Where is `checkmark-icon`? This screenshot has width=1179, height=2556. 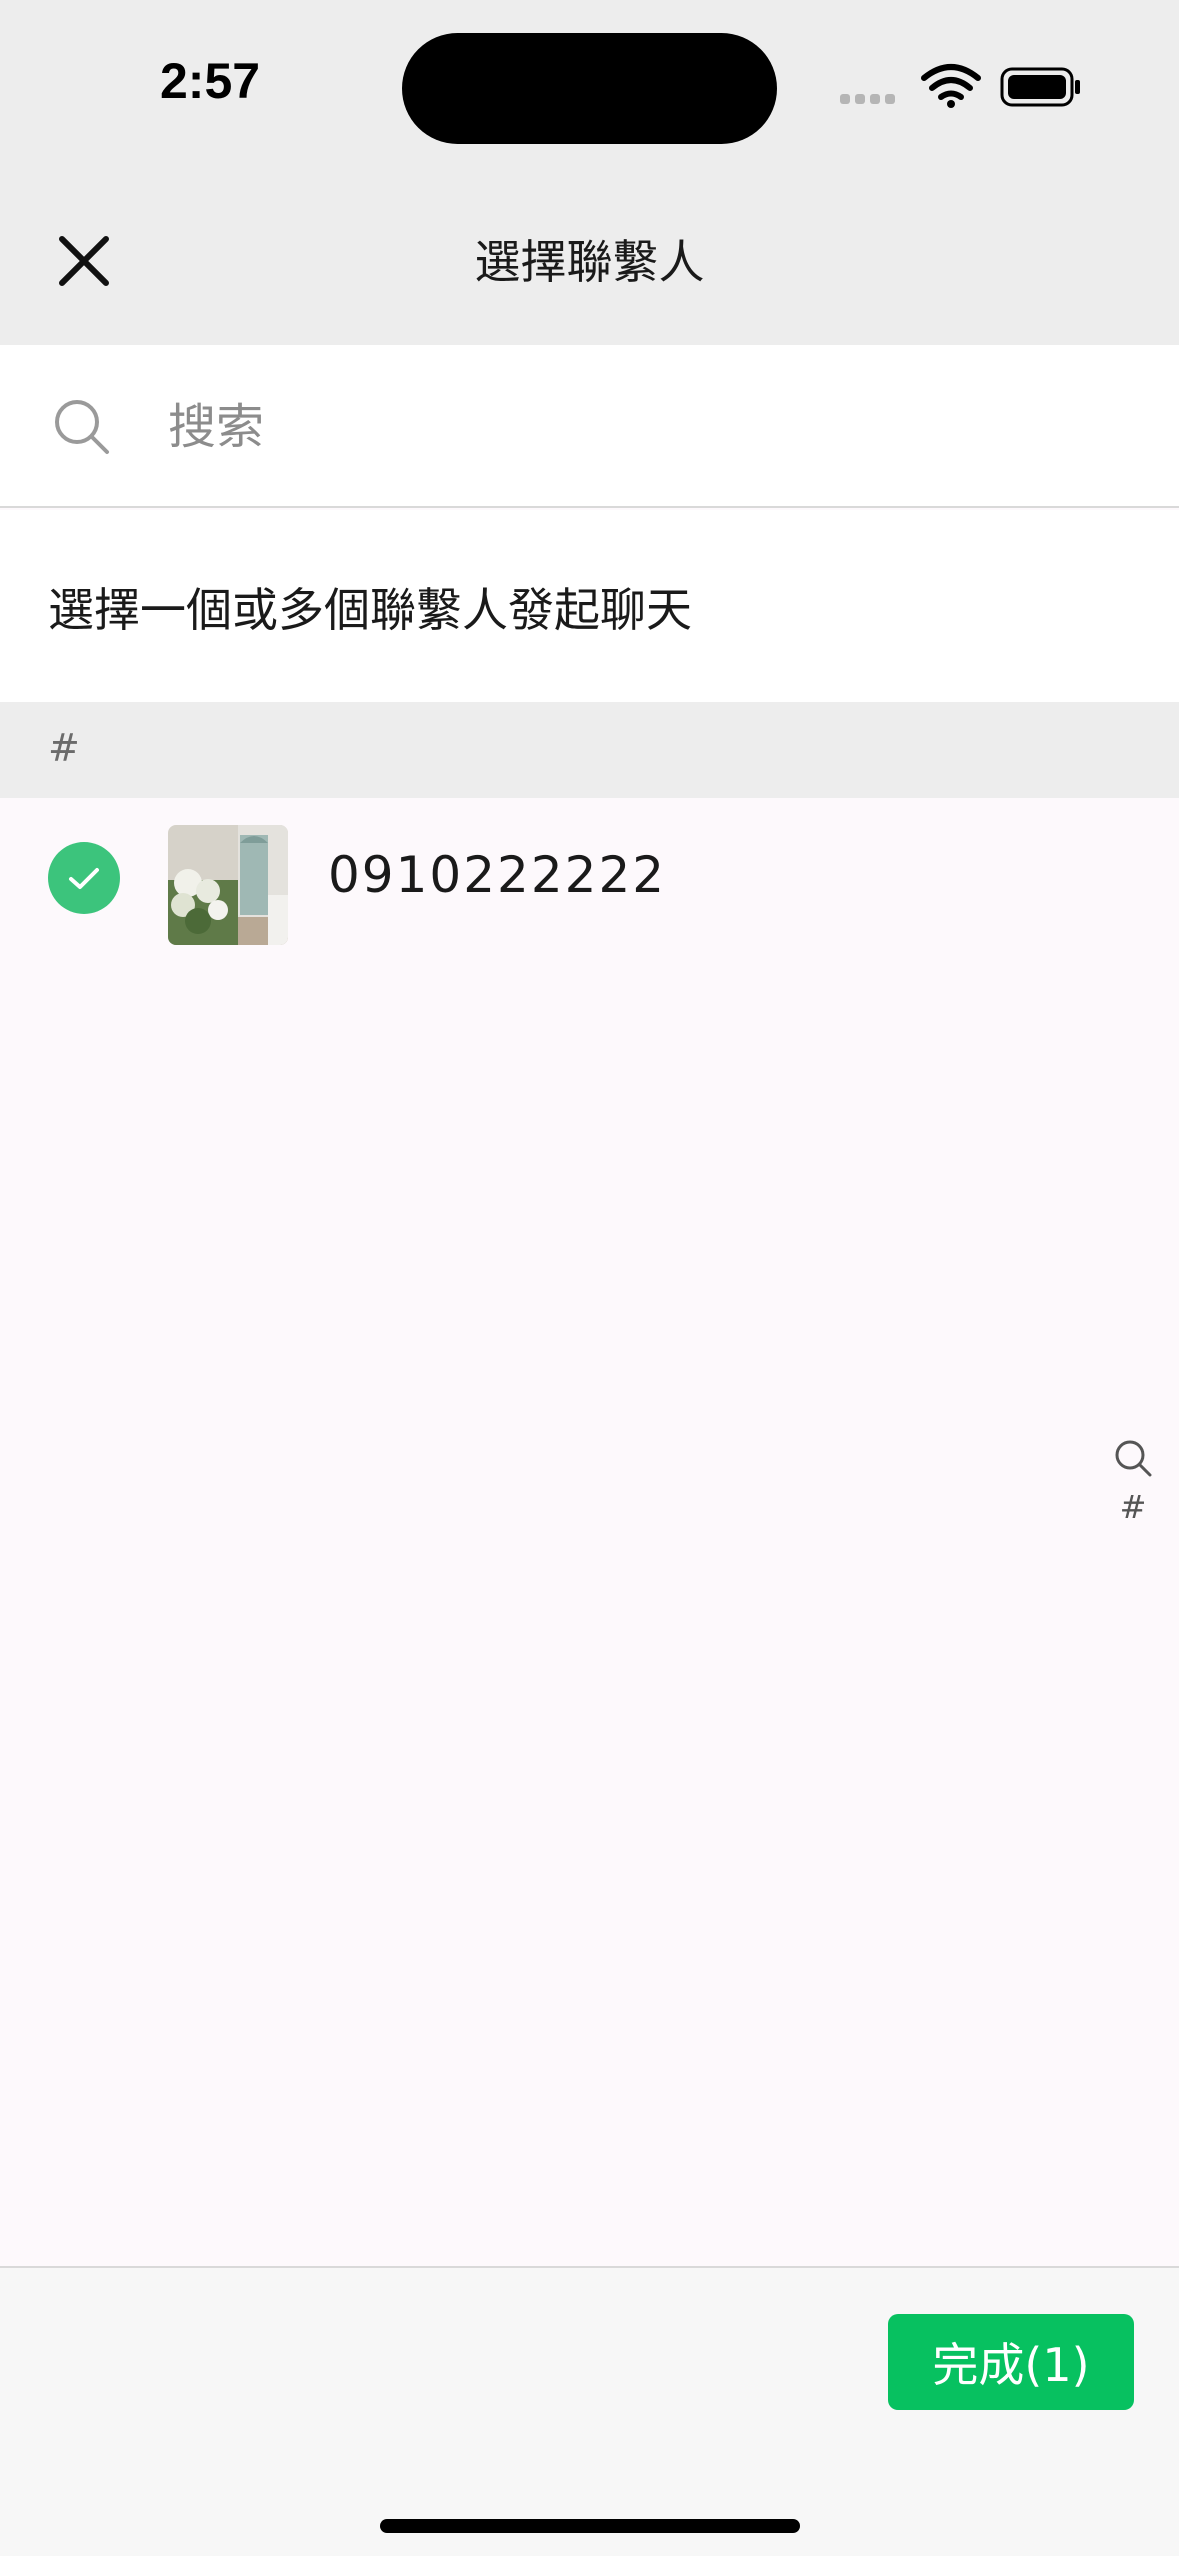 checkmark-icon is located at coordinates (84, 878).